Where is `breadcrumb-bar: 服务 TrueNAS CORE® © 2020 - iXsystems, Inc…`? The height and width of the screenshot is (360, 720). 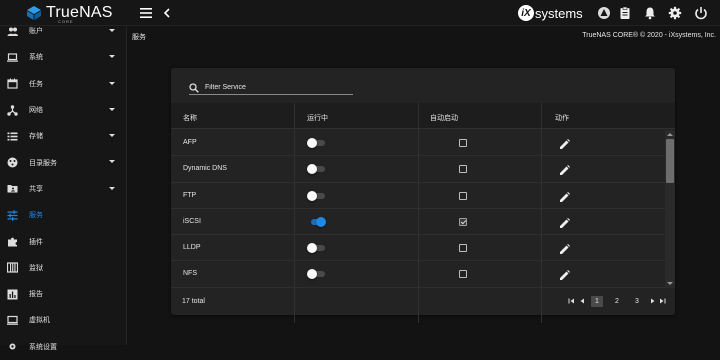
breadcrumb-bar: 服务 TrueNAS CORE® © 2020 - iXsystems, Inc… is located at coordinates (424, 36).